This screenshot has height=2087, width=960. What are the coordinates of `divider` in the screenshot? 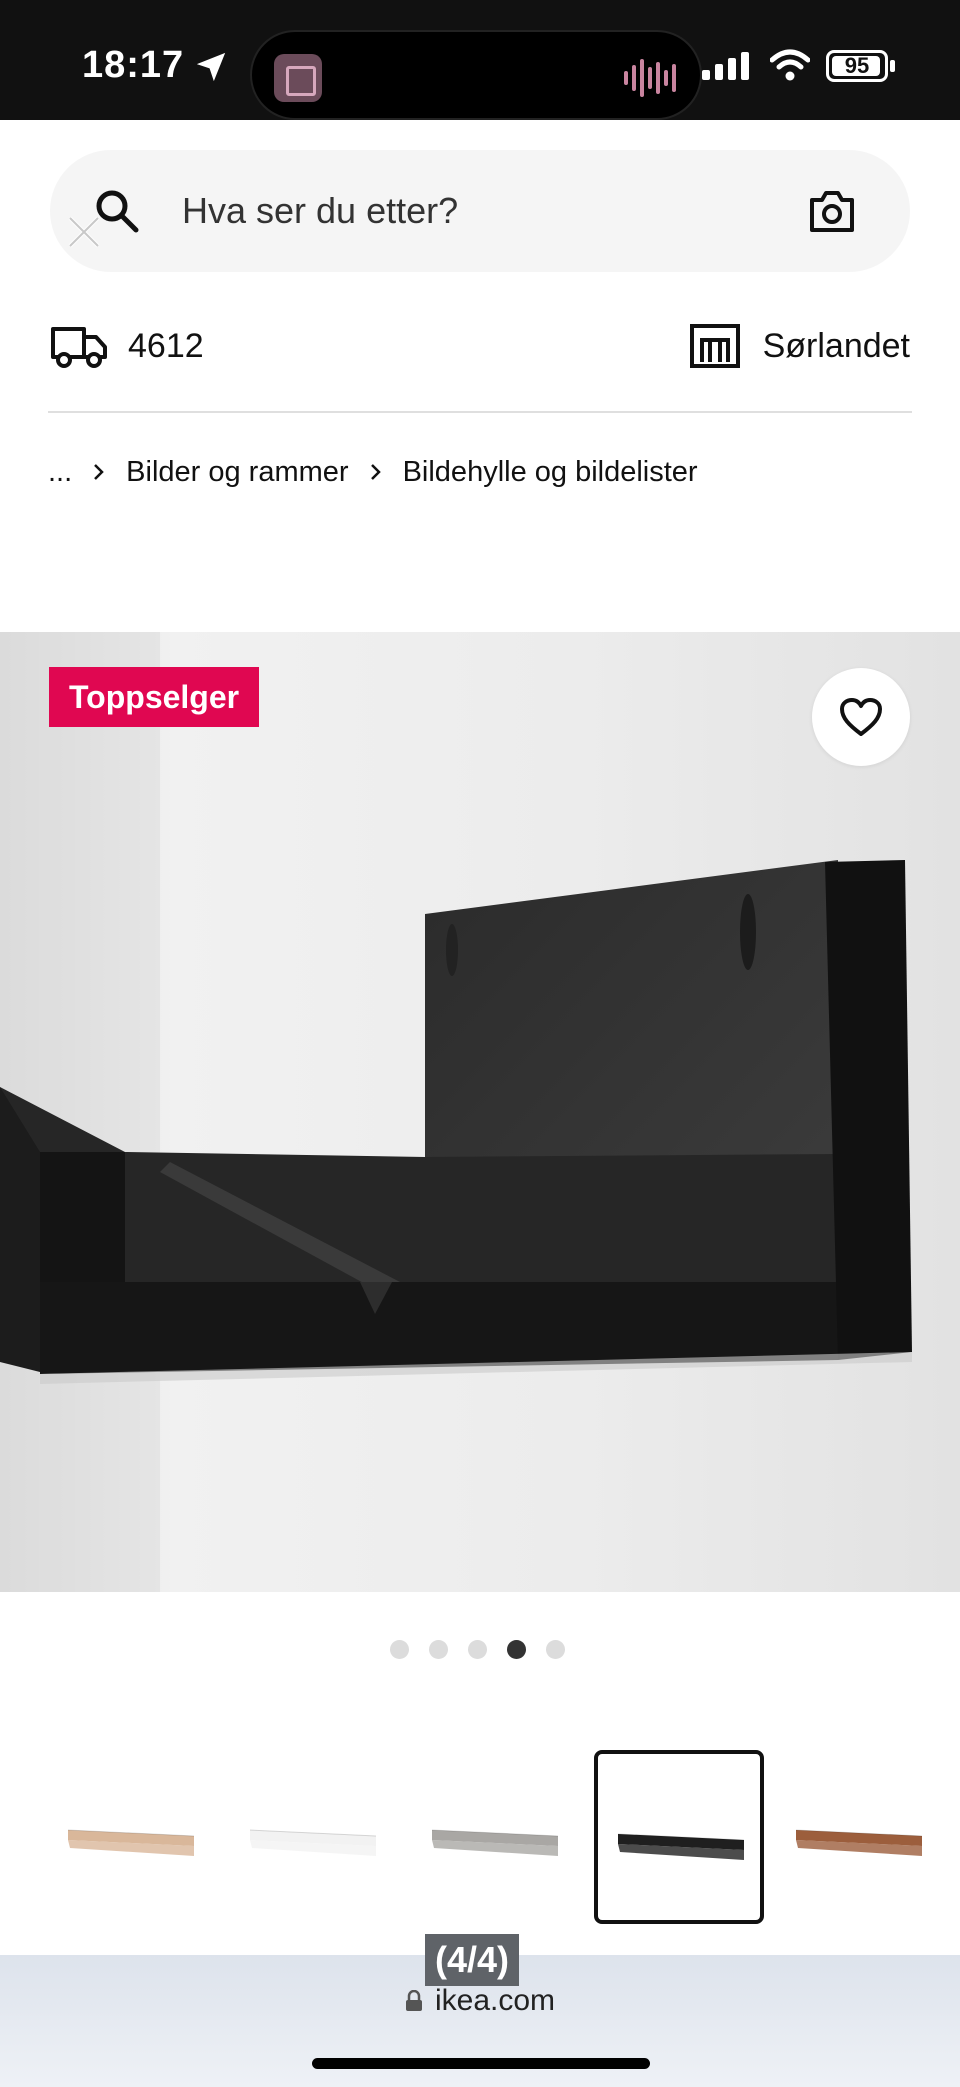 It's located at (480, 412).